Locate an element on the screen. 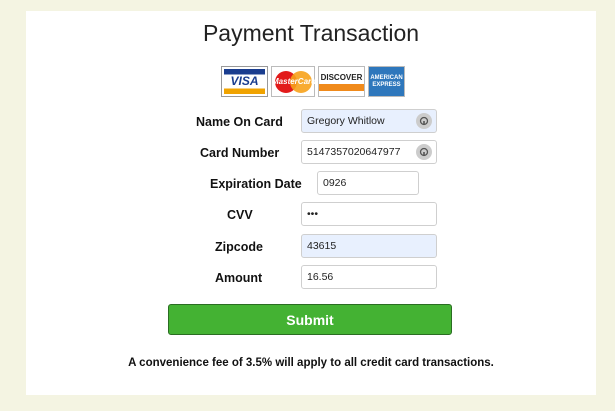 This screenshot has width=615, height=411. visa-logo-text: VISA is located at coordinates (244, 81).